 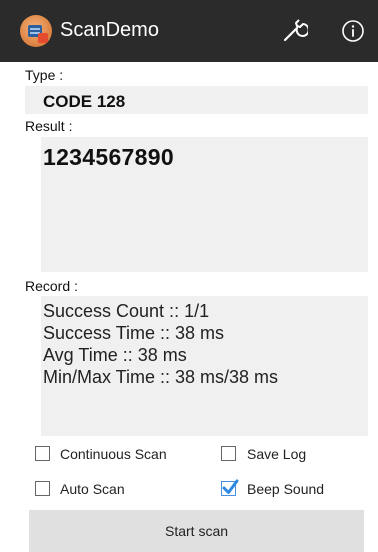 I want to click on wrench-icon, so click(x=295, y=31).